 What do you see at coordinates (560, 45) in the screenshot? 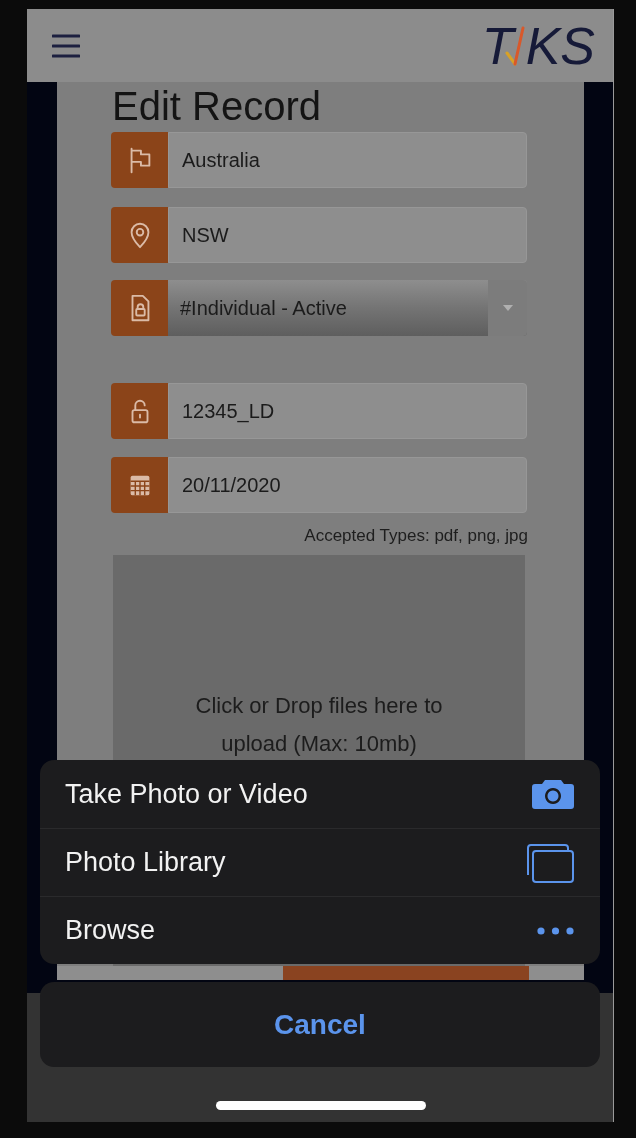
I see `logo-text: KS` at bounding box center [560, 45].